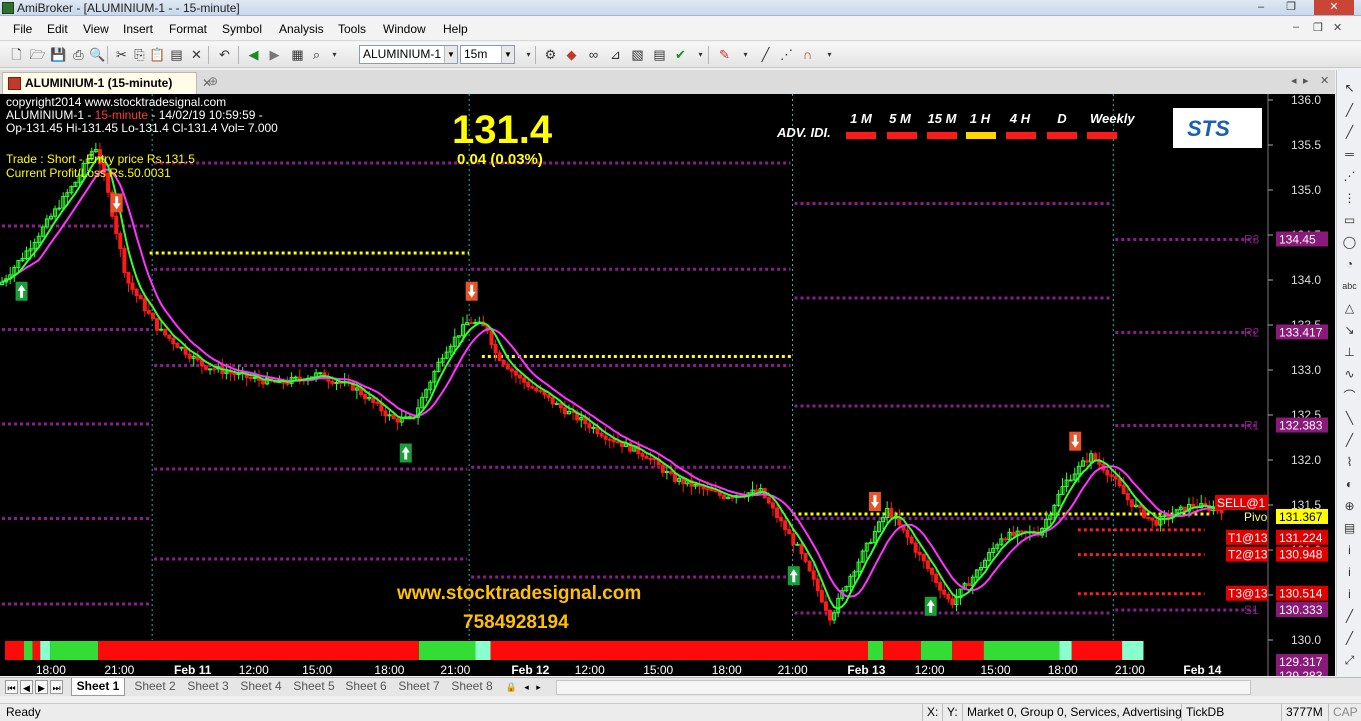 The width and height of the screenshot is (1361, 721). What do you see at coordinates (157, 54) in the screenshot?
I see `paste-icon: 📋` at bounding box center [157, 54].